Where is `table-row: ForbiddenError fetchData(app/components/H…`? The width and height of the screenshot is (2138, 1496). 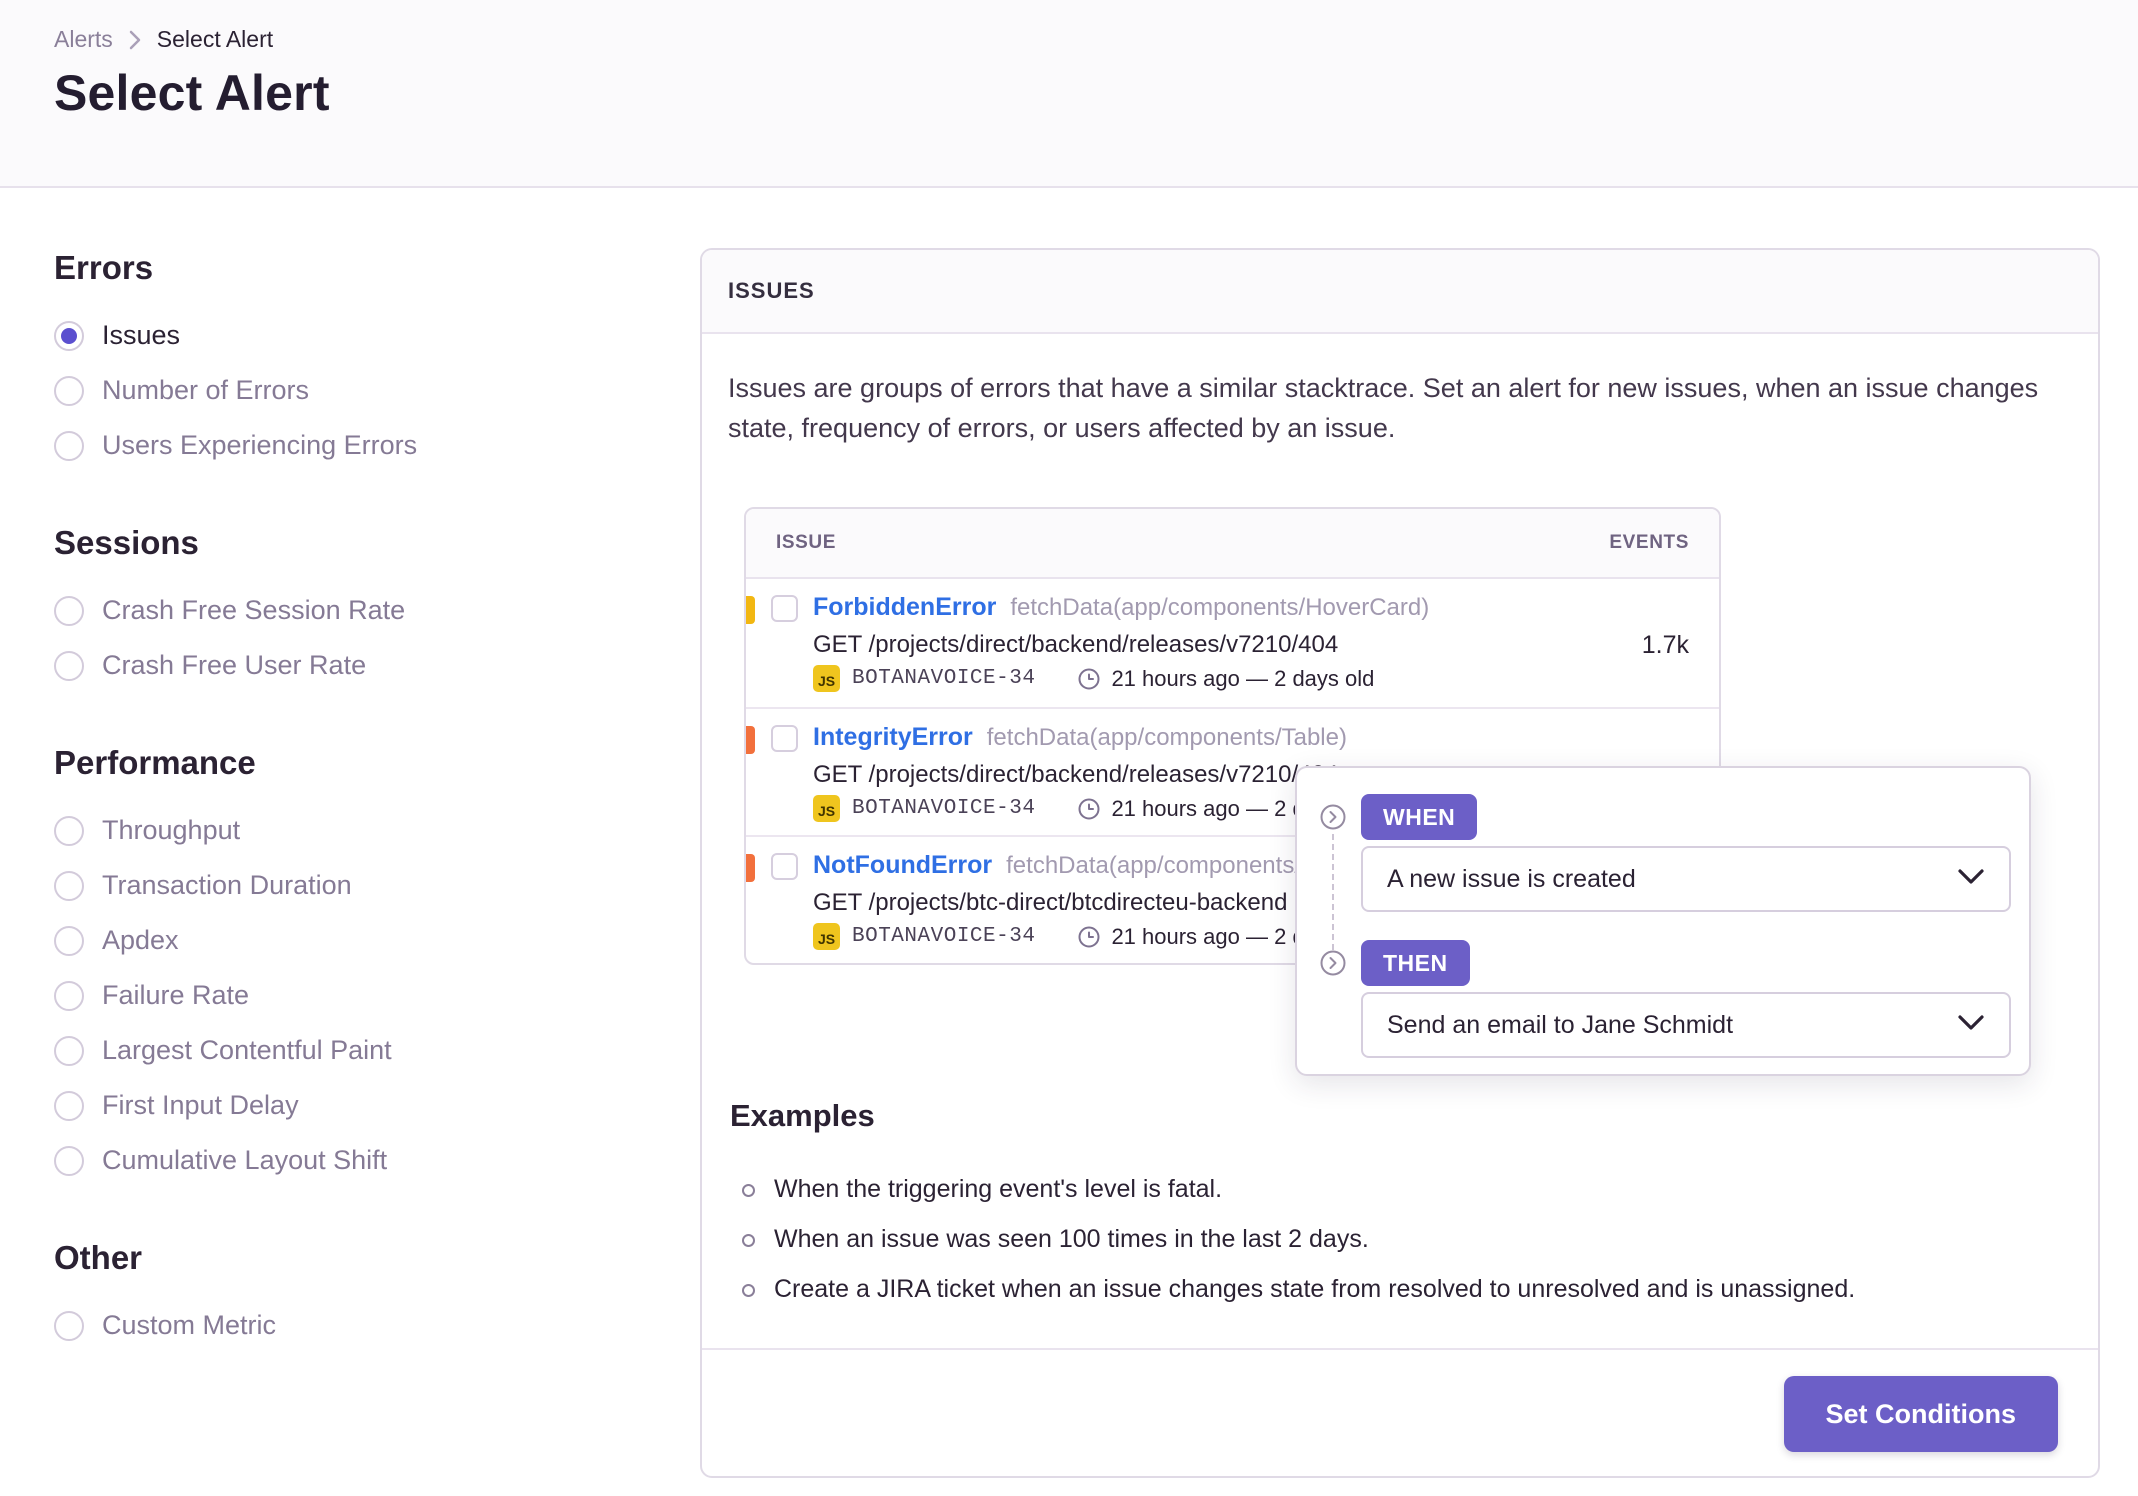
table-row: ForbiddenError fetchData(app/components/H… is located at coordinates (1232, 643).